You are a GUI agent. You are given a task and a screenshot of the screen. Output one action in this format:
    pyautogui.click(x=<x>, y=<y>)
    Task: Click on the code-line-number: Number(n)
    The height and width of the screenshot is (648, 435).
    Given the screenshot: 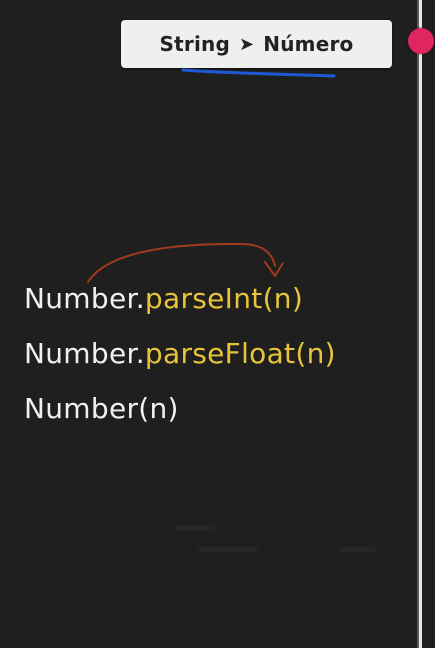 What is the action you would take?
    pyautogui.click(x=101, y=408)
    